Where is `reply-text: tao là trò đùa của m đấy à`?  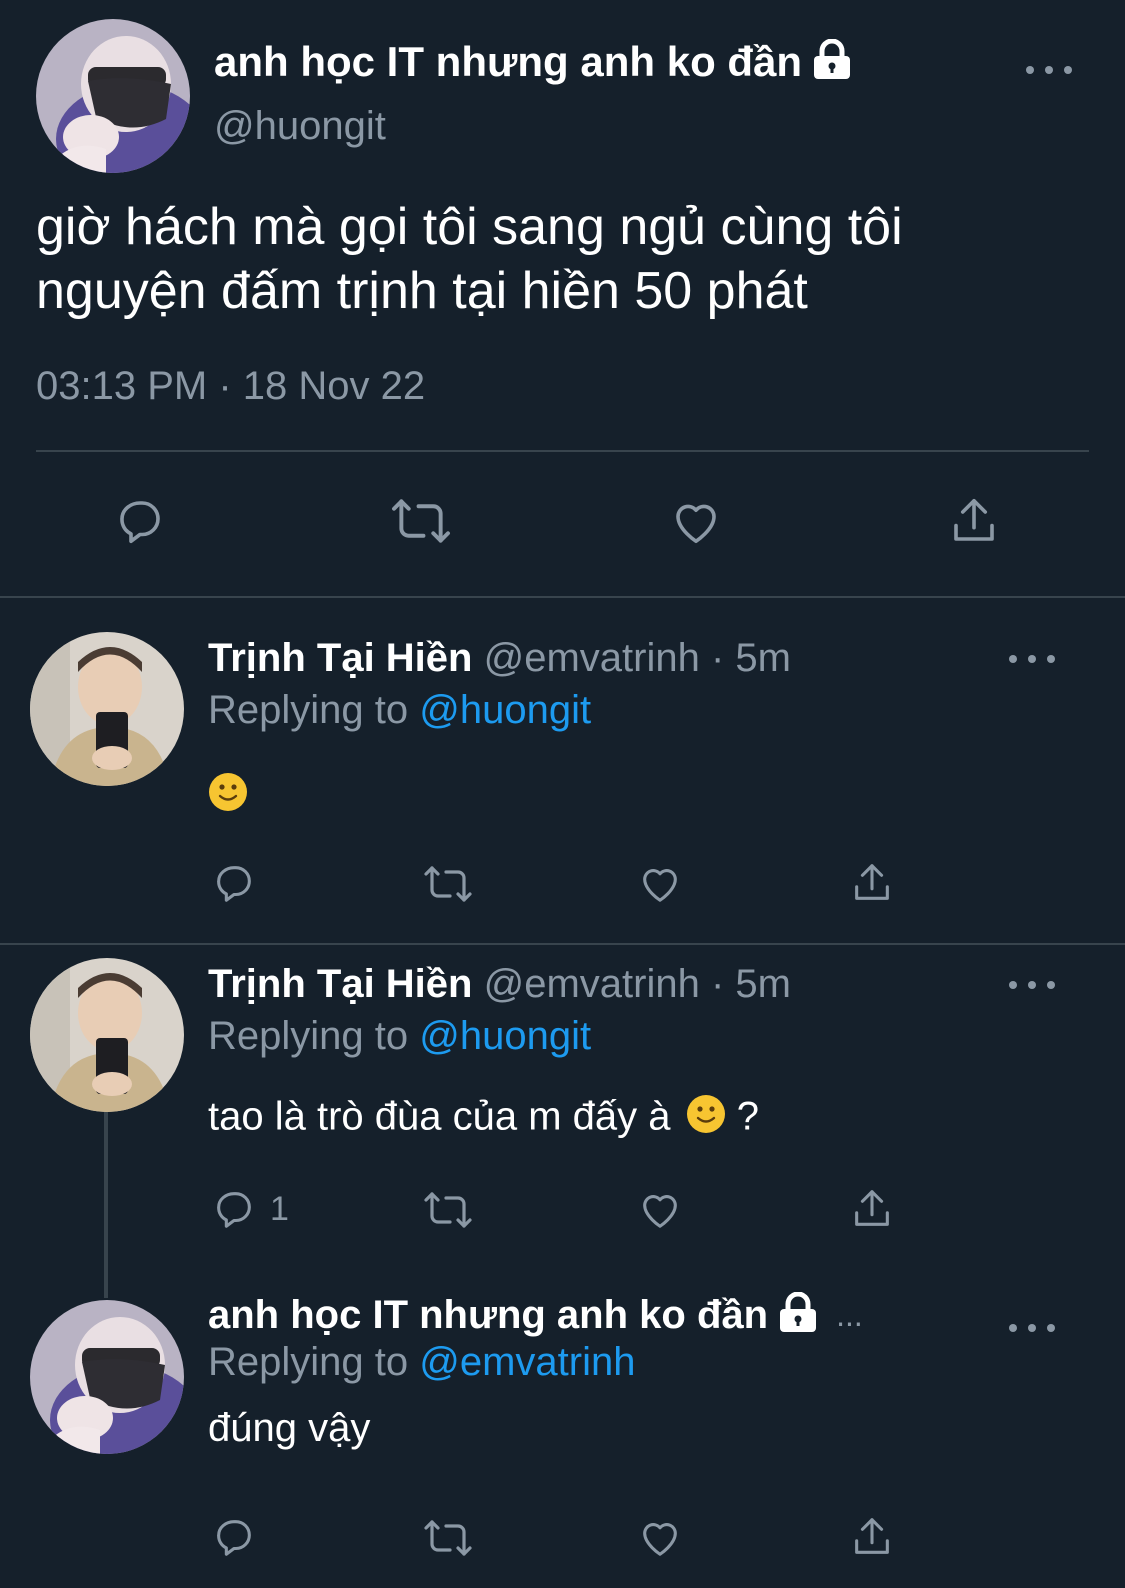
reply-text: tao là trò đùa của m đấy à is located at coordinates (439, 1116).